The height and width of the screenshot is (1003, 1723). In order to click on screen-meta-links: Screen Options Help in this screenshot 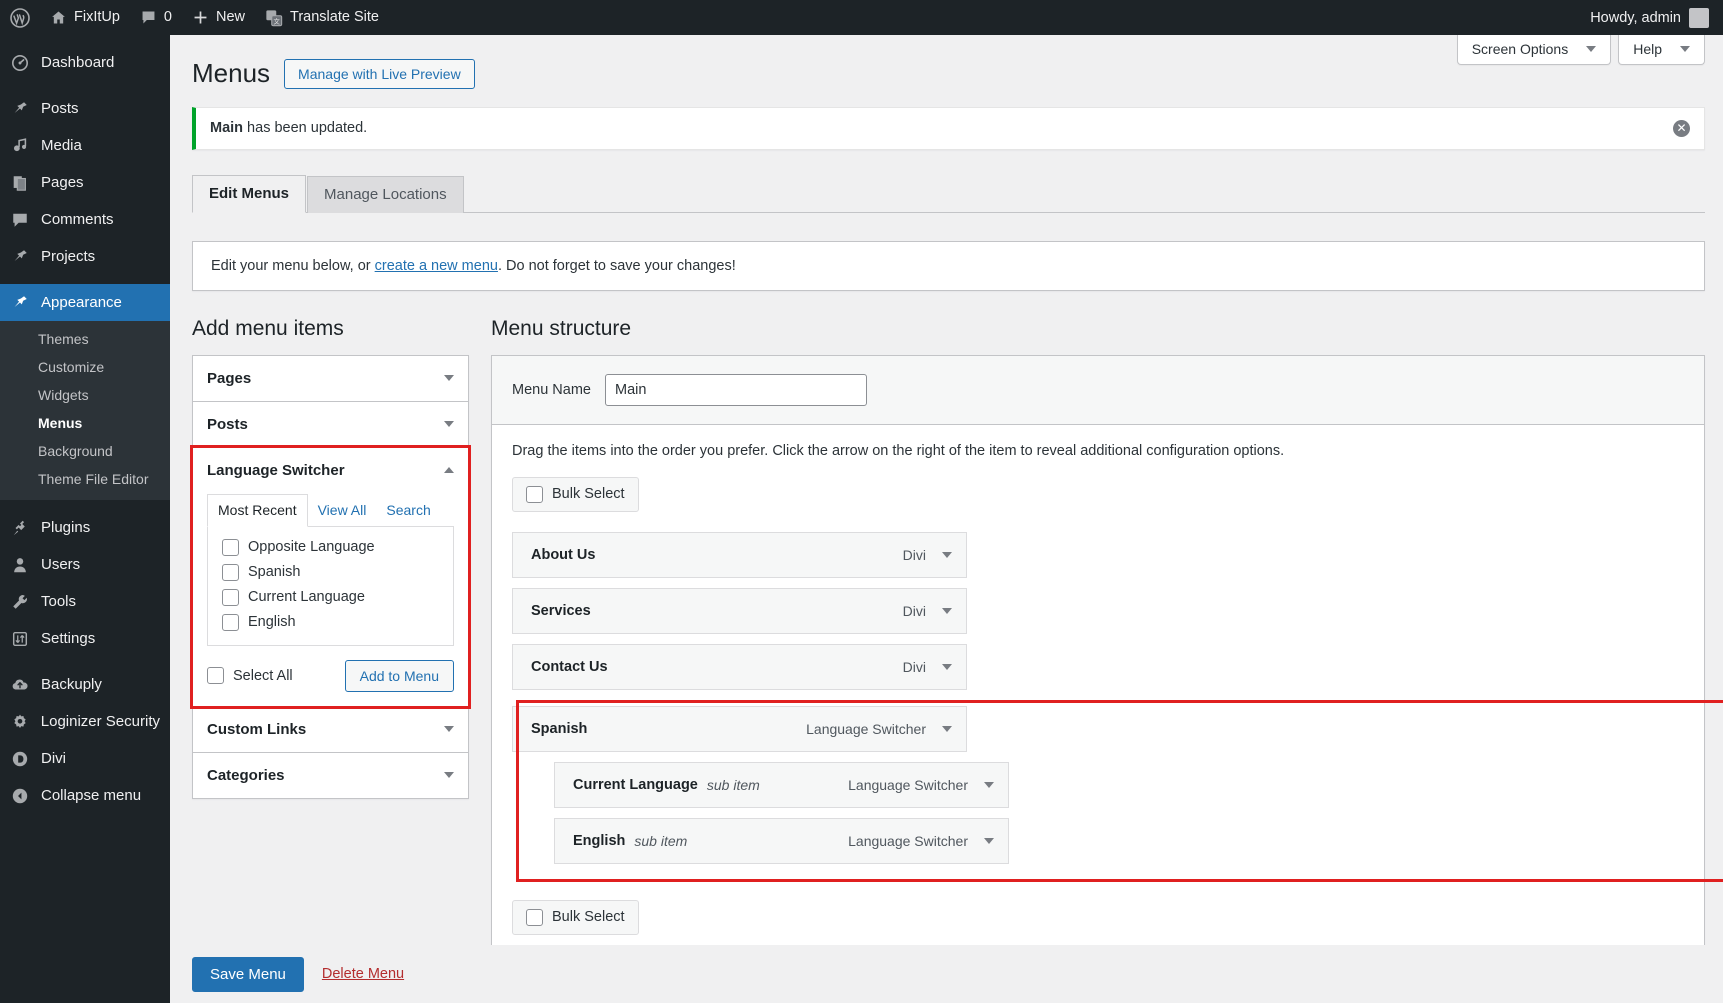, I will do `click(1577, 50)`.